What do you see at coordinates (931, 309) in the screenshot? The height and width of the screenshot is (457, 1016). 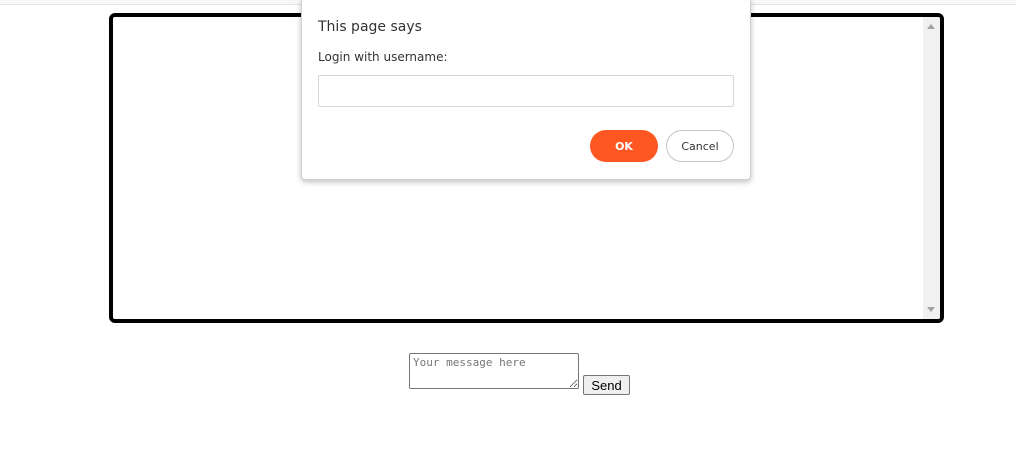 I see `scroll-down-arrow-icon` at bounding box center [931, 309].